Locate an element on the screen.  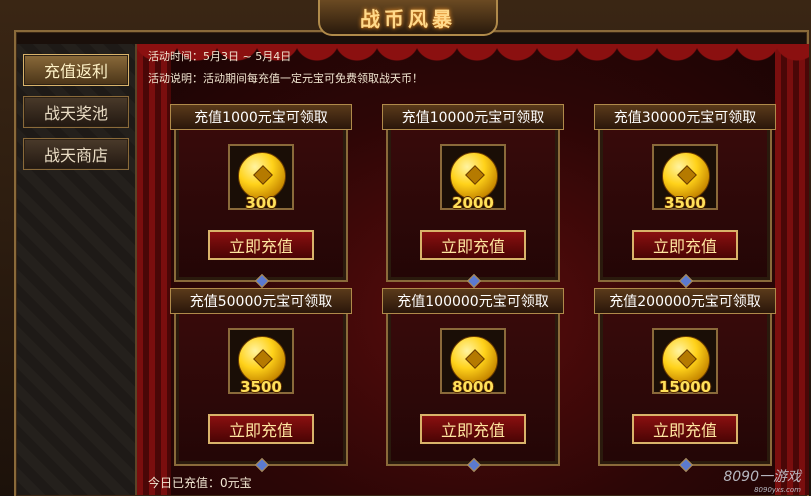
reward-card-title: 充值10000元宝可领取 is located at coordinates (473, 117).